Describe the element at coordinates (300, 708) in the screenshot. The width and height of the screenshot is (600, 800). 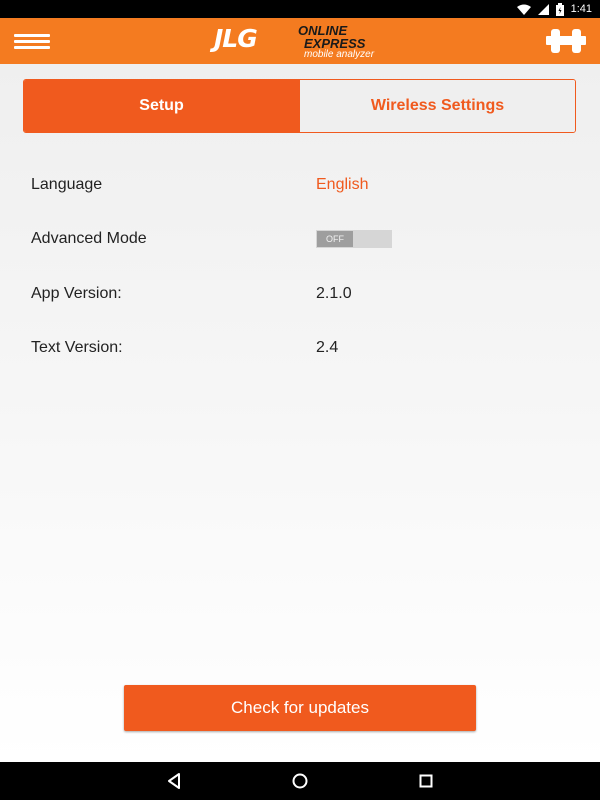
I see `check-for-updates-button: Check for updates` at that location.